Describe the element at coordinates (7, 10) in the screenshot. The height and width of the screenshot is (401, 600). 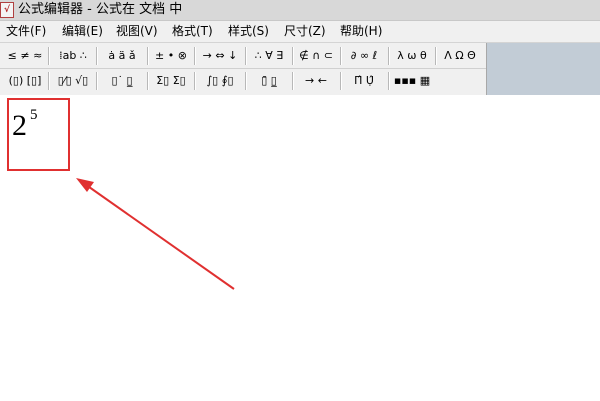
I see `equation-editor-app-icon: √` at that location.